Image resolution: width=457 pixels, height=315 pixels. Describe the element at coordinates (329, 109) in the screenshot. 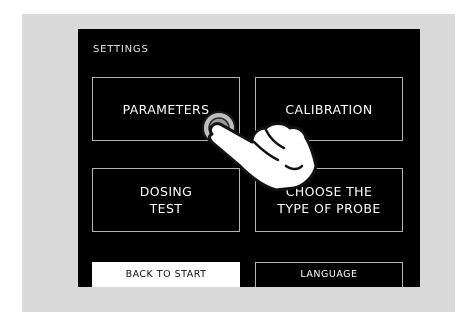

I see `calibration-button: CALIBRATION` at that location.